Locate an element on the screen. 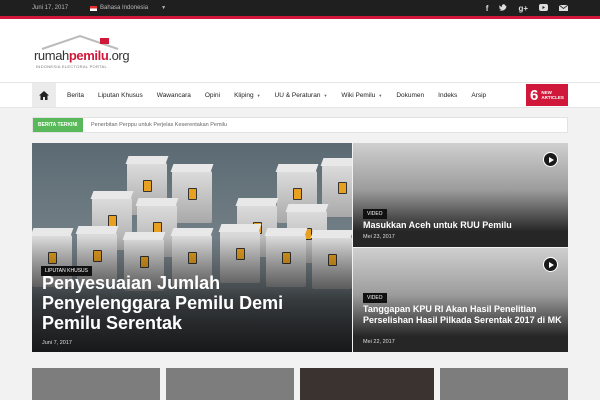 The image size is (600, 400). new-articles-label: NEW ARTICLES is located at coordinates (552, 95).